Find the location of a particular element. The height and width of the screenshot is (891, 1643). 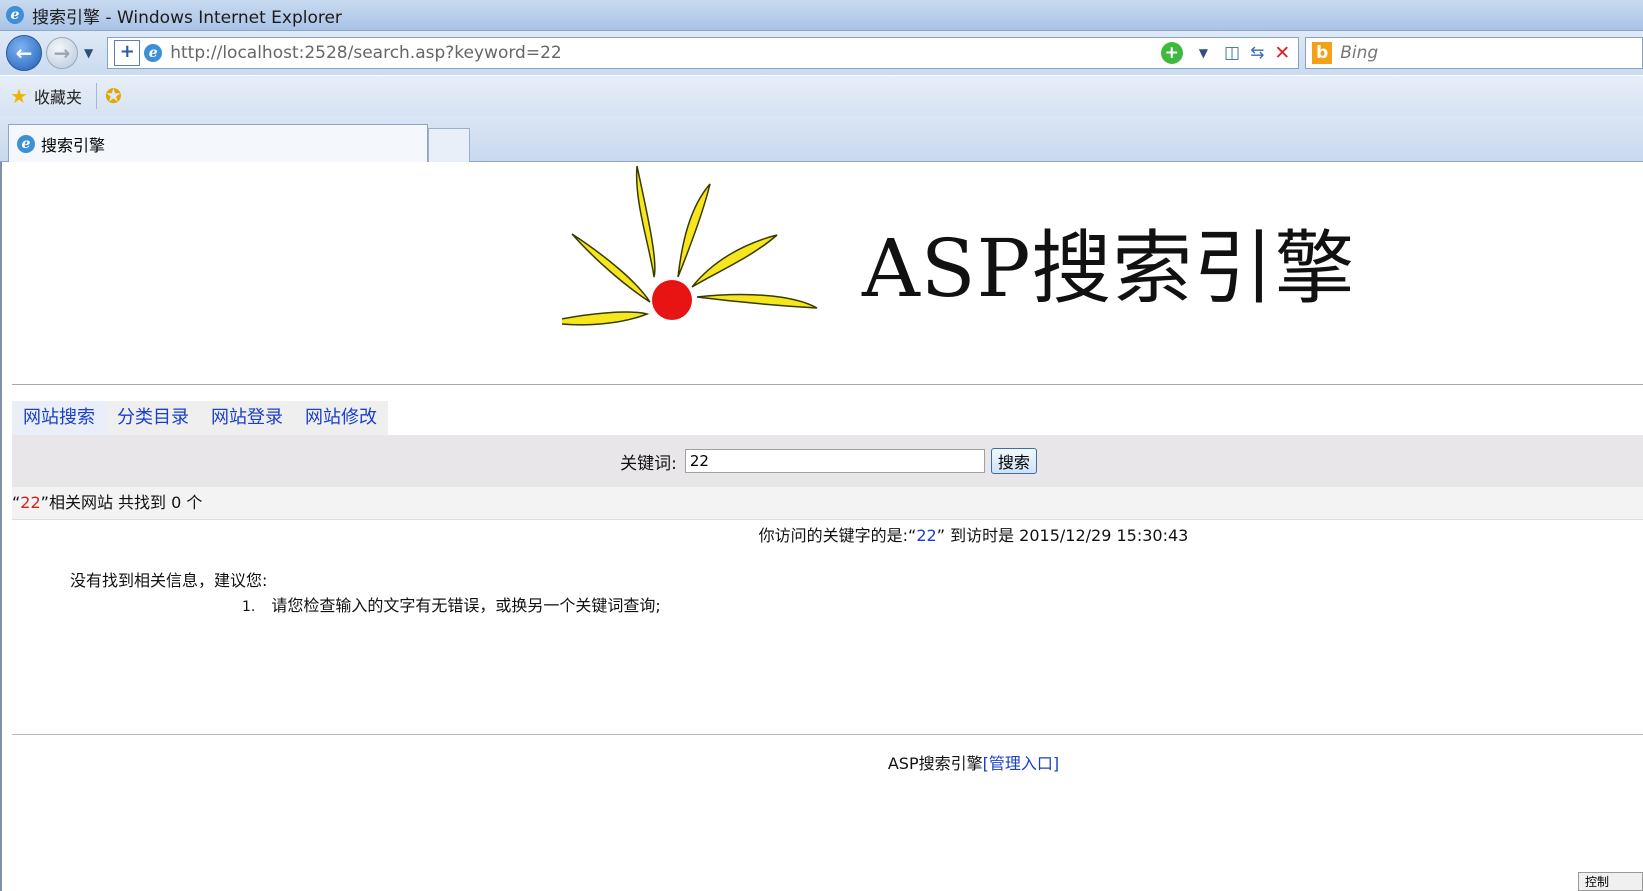

title-bar: e 搜索引擎 - Windows Internet Explorer is located at coordinates (821, 15).